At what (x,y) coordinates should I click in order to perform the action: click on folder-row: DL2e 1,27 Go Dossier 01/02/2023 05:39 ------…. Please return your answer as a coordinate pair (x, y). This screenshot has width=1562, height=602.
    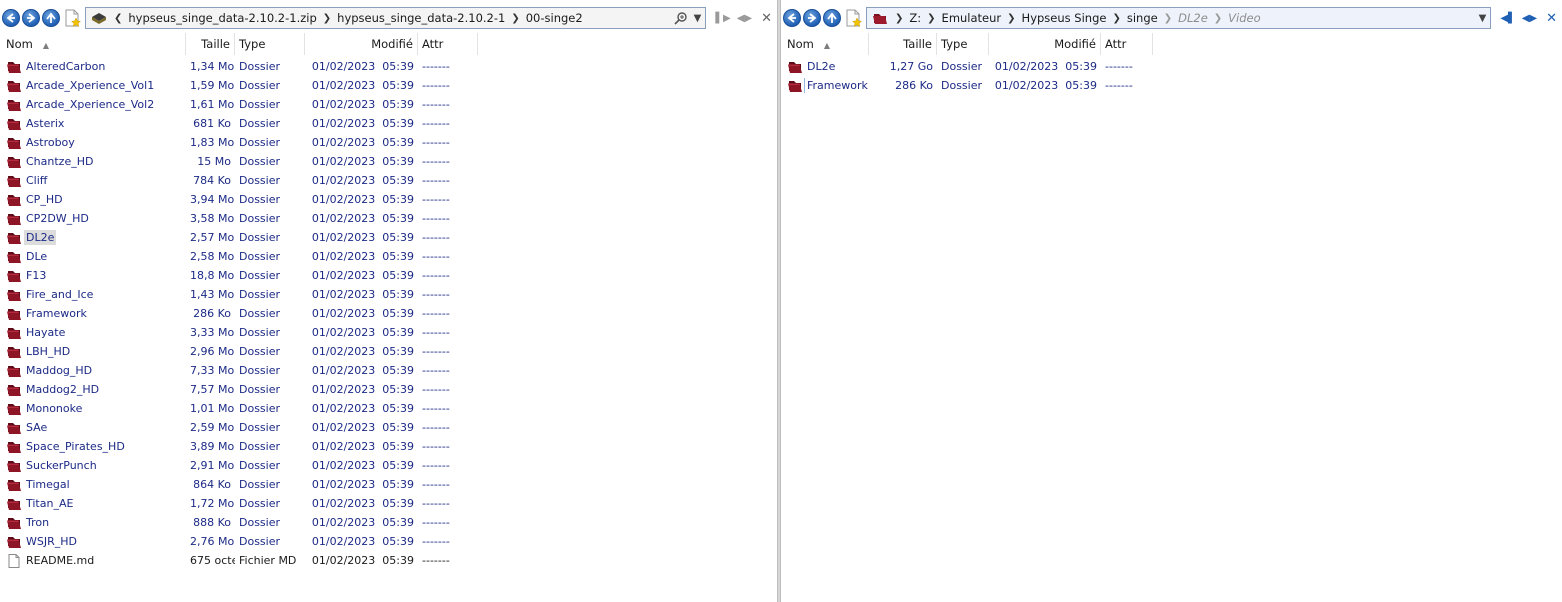
    Looking at the image, I should click on (1171, 66).